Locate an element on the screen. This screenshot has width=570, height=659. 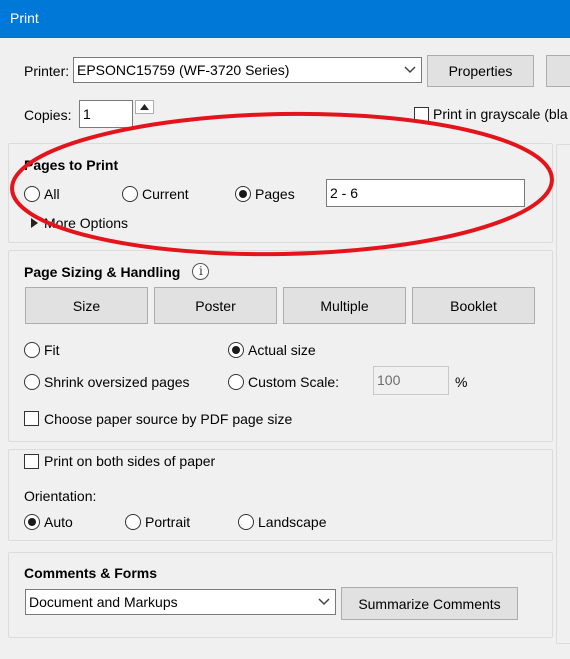
properties-button: Properties is located at coordinates (480, 71).